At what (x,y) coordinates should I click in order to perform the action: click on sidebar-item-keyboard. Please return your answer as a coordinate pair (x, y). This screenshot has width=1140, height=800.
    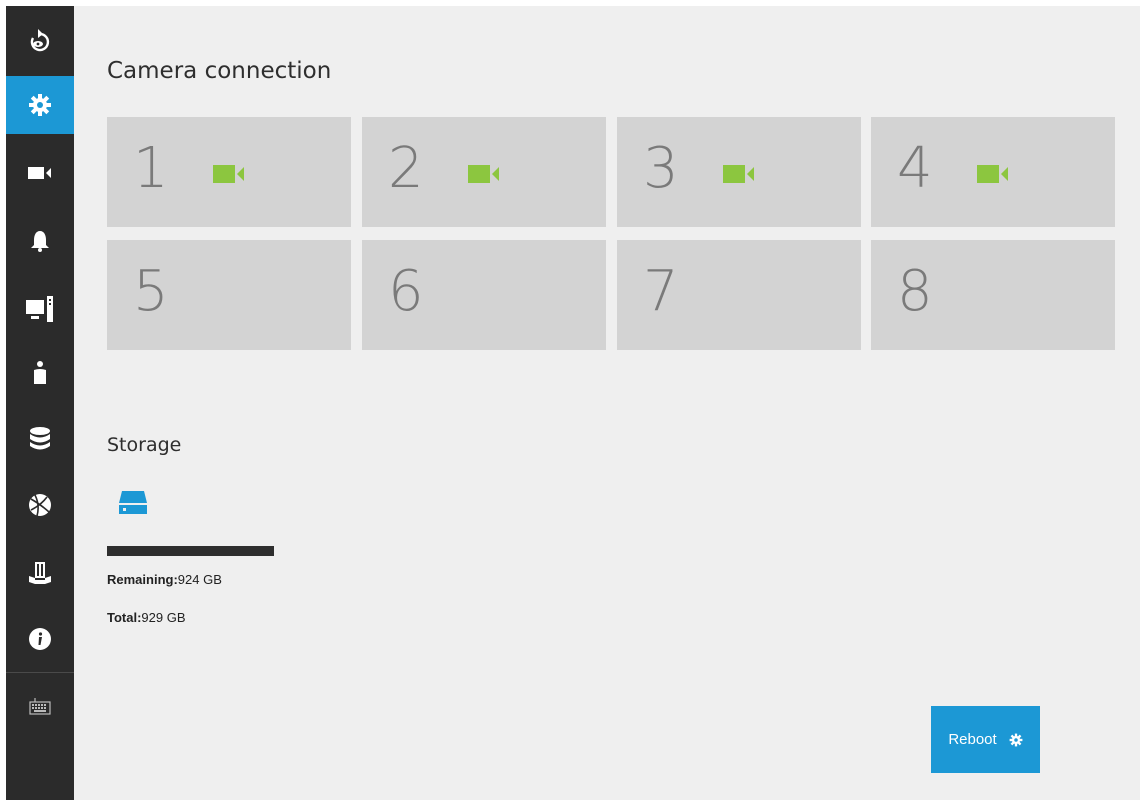
    Looking at the image, I should click on (40, 706).